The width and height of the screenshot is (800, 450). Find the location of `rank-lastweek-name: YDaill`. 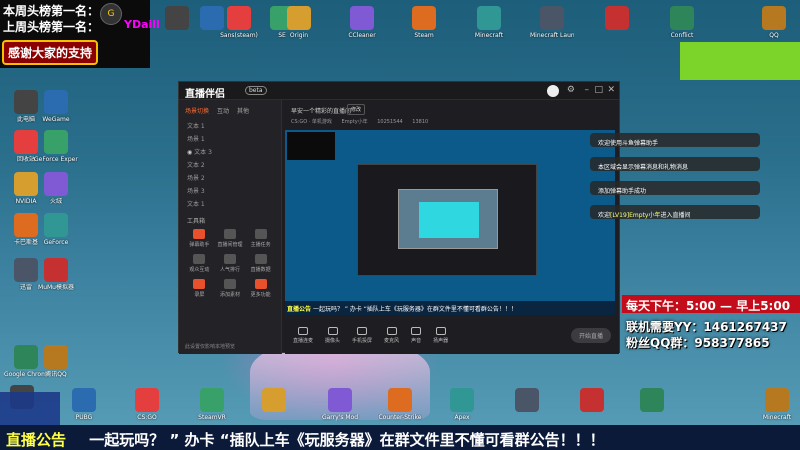

rank-lastweek-name: YDaill is located at coordinates (142, 24).